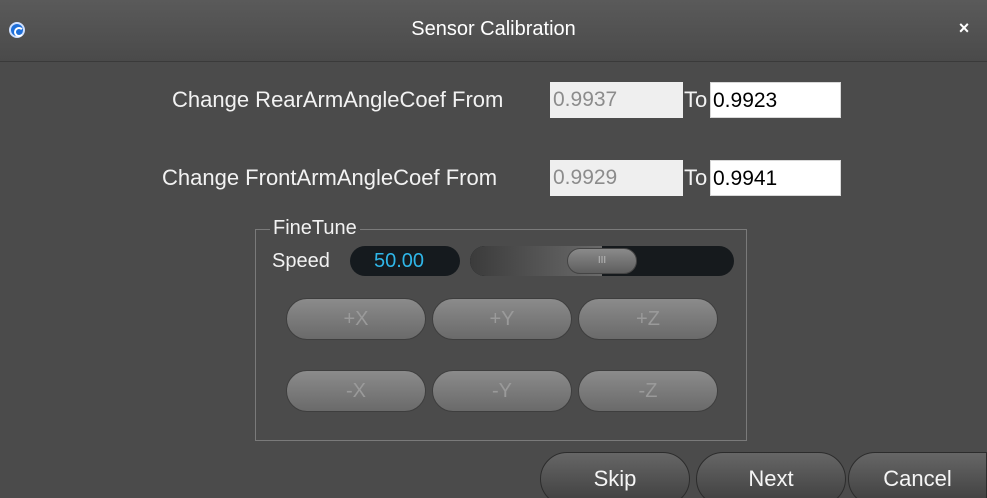 This screenshot has height=498, width=987. What do you see at coordinates (301, 261) in the screenshot?
I see `speed-label: Speed` at bounding box center [301, 261].